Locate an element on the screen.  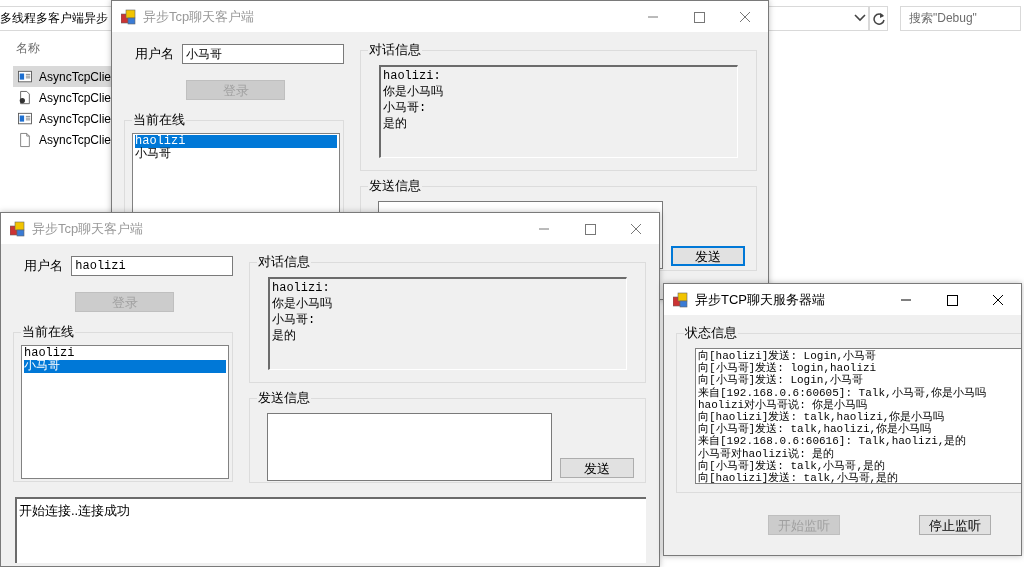
log-line: 向[小马哥]发送: talk,小马哥,是的 is located at coordinates (792, 465).